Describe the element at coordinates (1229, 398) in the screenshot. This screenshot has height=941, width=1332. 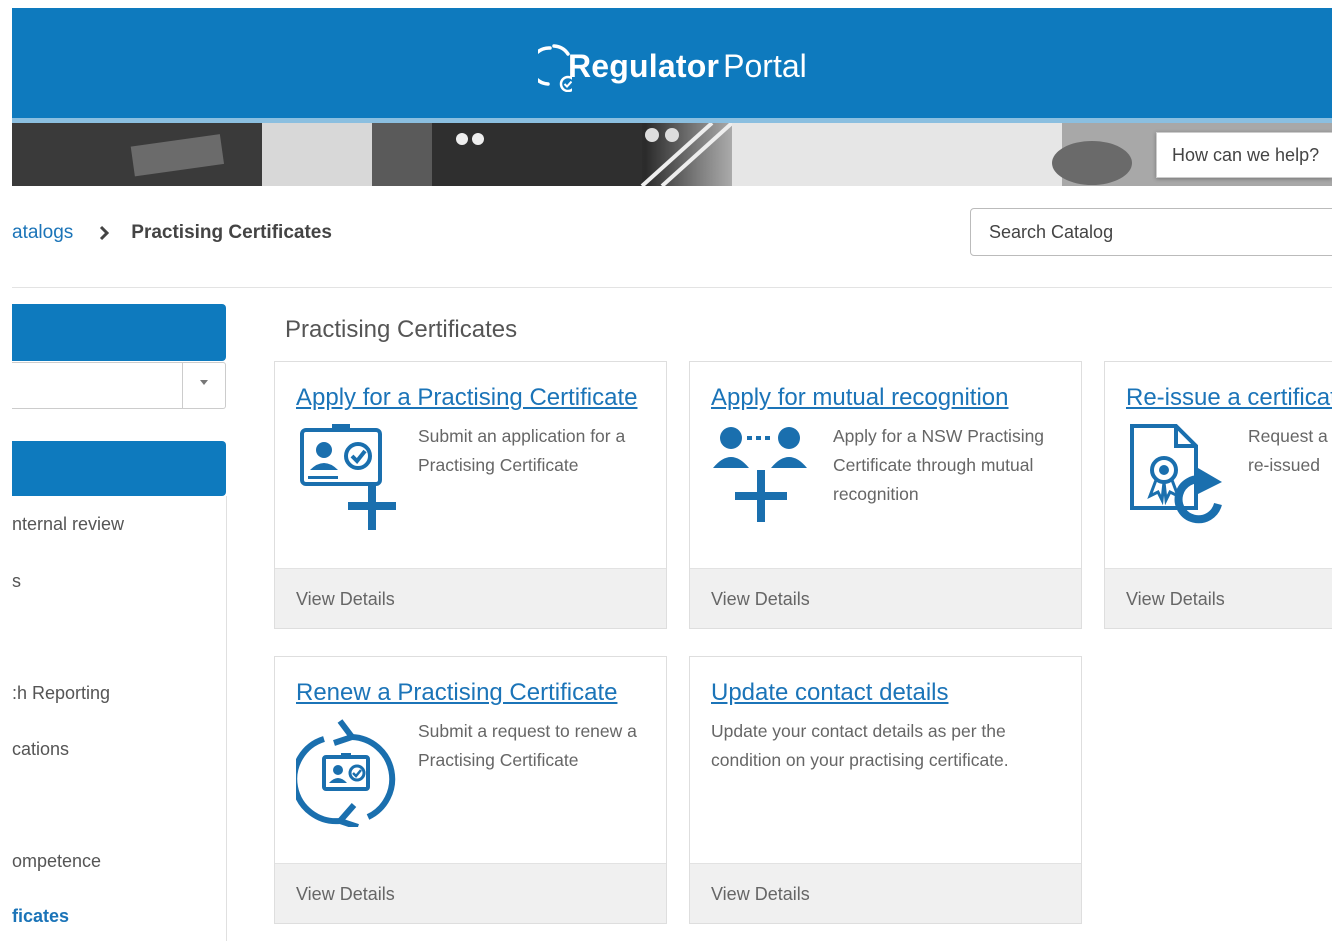
I see `card-title-link: Re-issue a certificat` at that location.